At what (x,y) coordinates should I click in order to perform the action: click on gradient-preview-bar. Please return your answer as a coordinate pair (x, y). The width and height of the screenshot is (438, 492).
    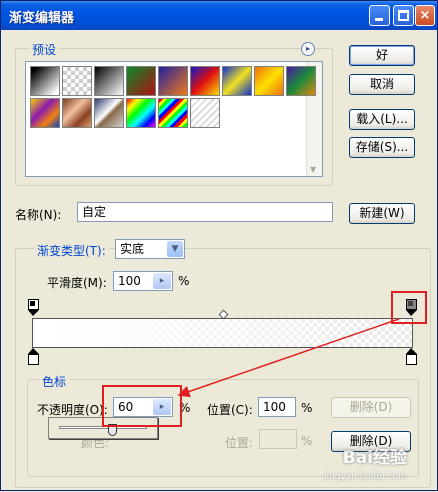
    Looking at the image, I should click on (222, 333).